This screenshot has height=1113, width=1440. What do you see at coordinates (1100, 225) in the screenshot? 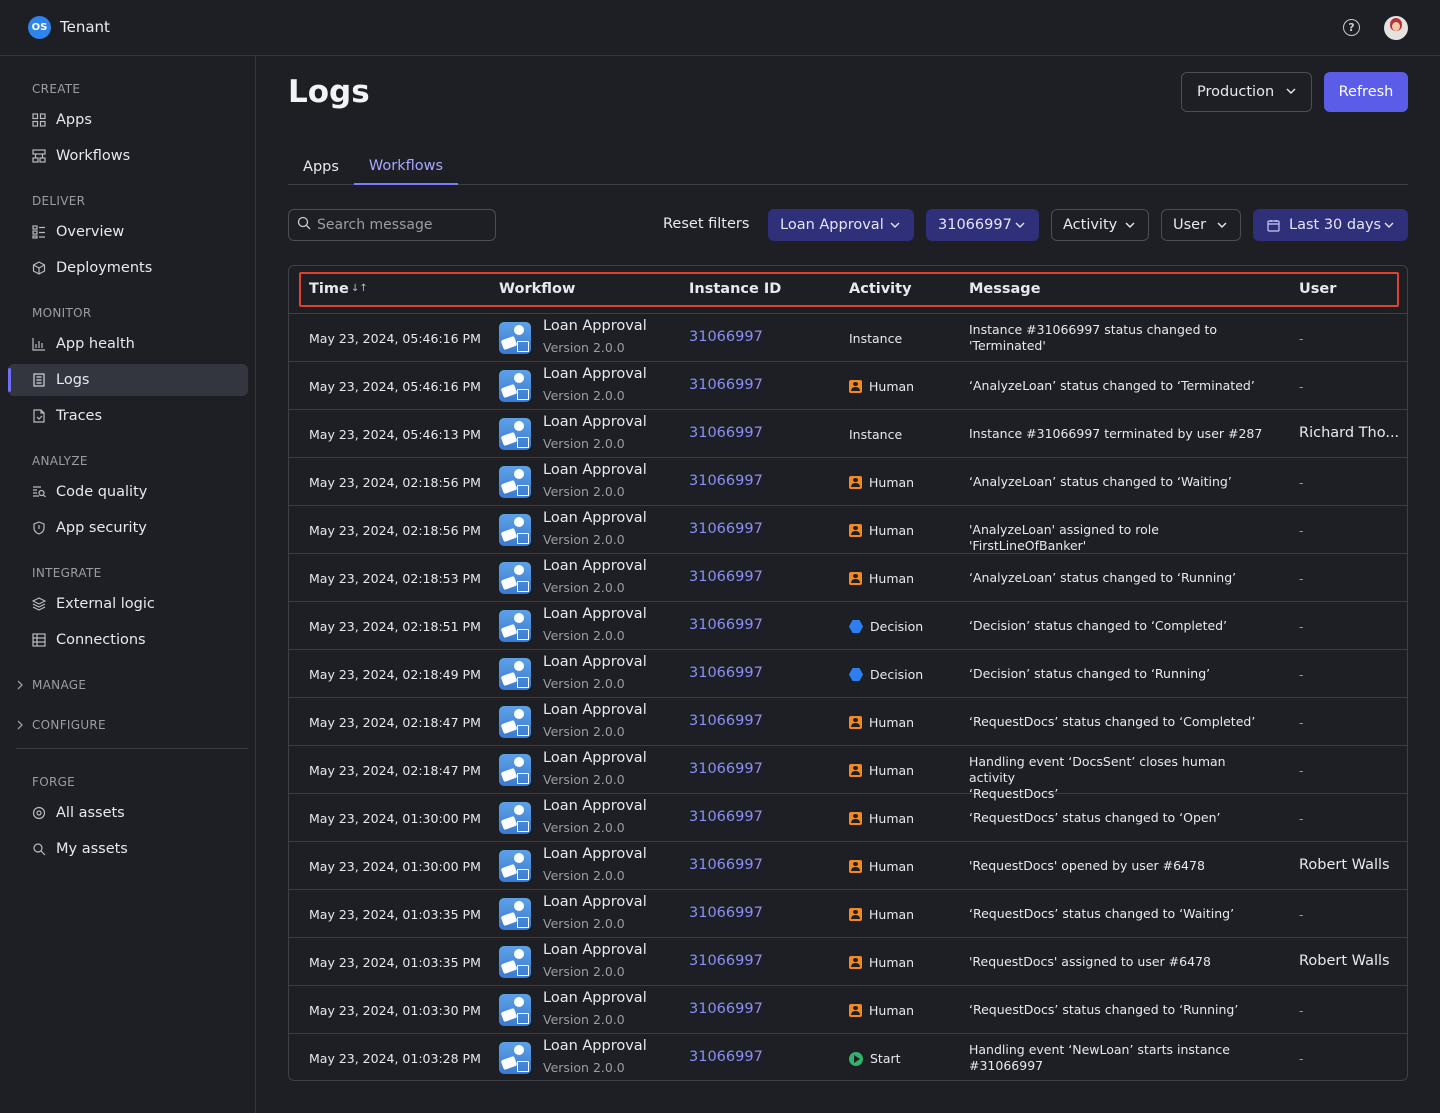
I see `activity-filter: Activity` at bounding box center [1100, 225].